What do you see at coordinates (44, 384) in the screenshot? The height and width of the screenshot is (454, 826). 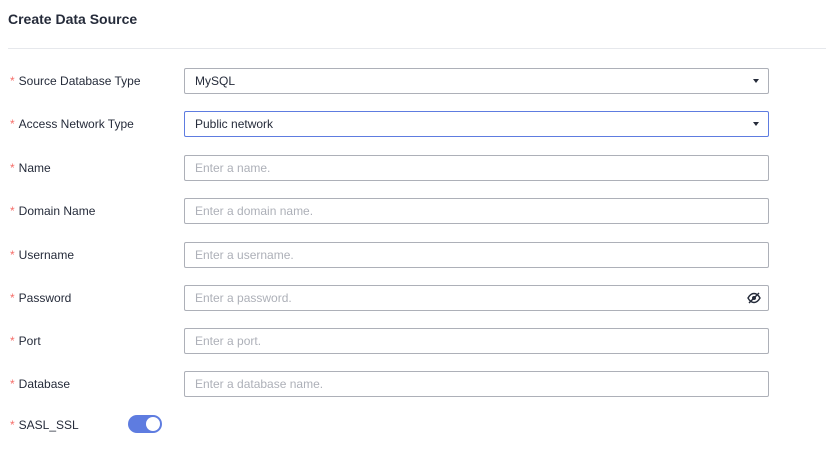 I see `label-text: Database` at bounding box center [44, 384].